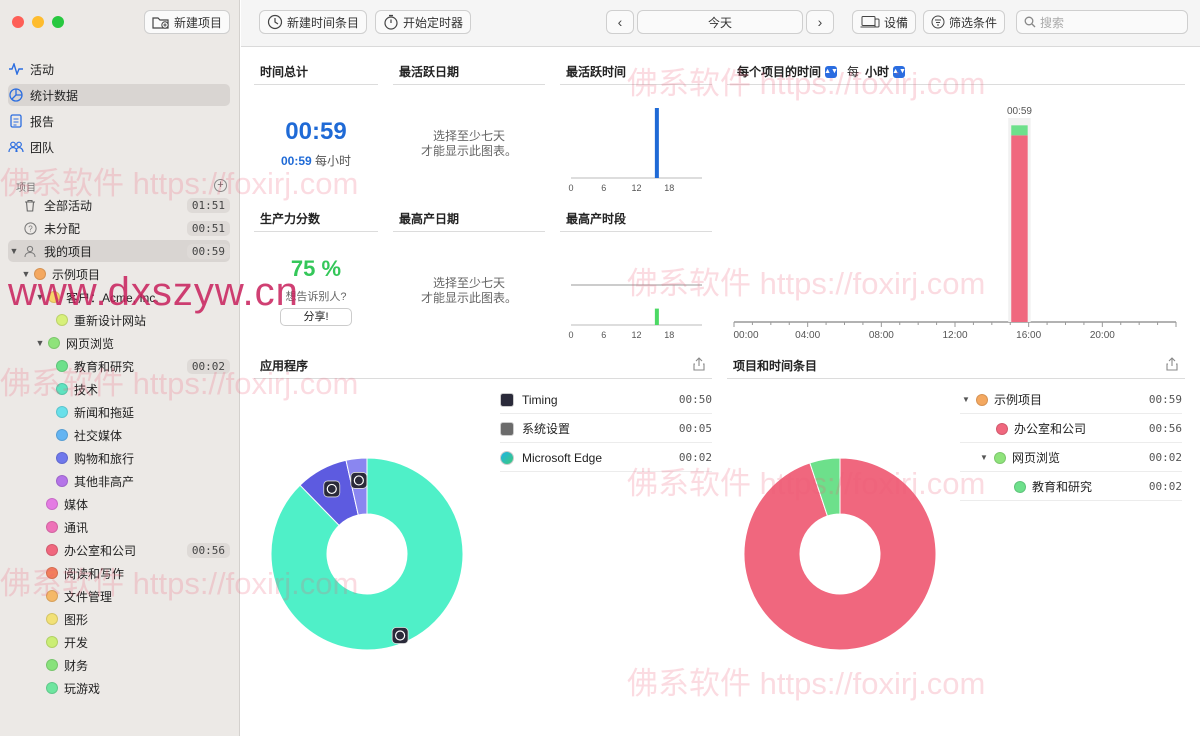 Image resolution: width=1200 pixels, height=736 pixels. I want to click on project-tree-item: 财务, so click(119, 665).